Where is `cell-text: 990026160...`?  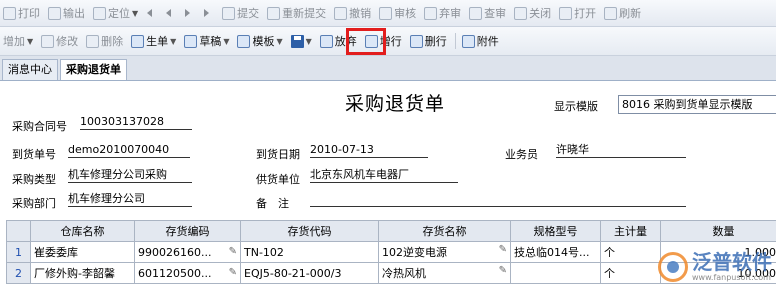
cell-text: 990026160... is located at coordinates (175, 252).